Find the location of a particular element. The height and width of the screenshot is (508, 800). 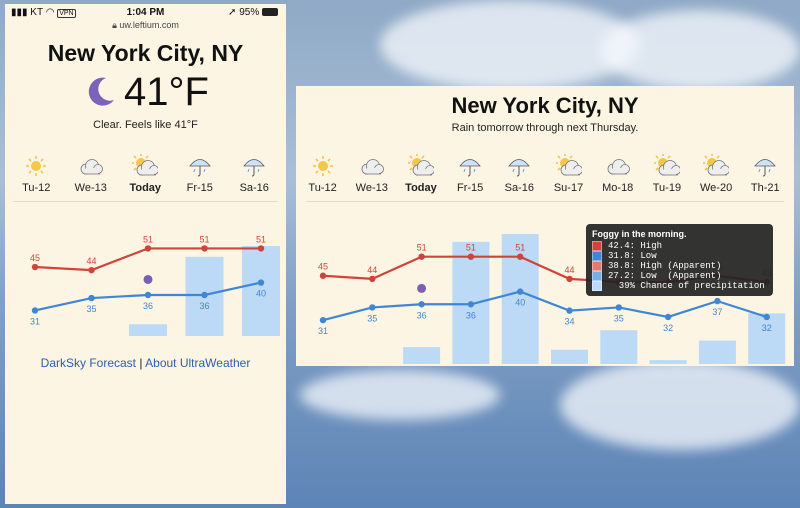

tooltip-row: 27.2: Low (Apparent) is located at coordinates (679, 276).